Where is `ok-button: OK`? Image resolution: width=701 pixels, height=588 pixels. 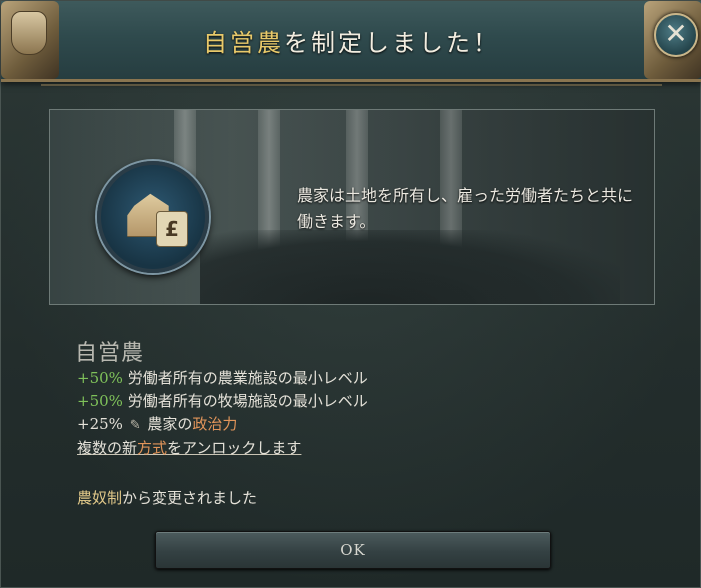
ok-button: OK is located at coordinates (353, 550).